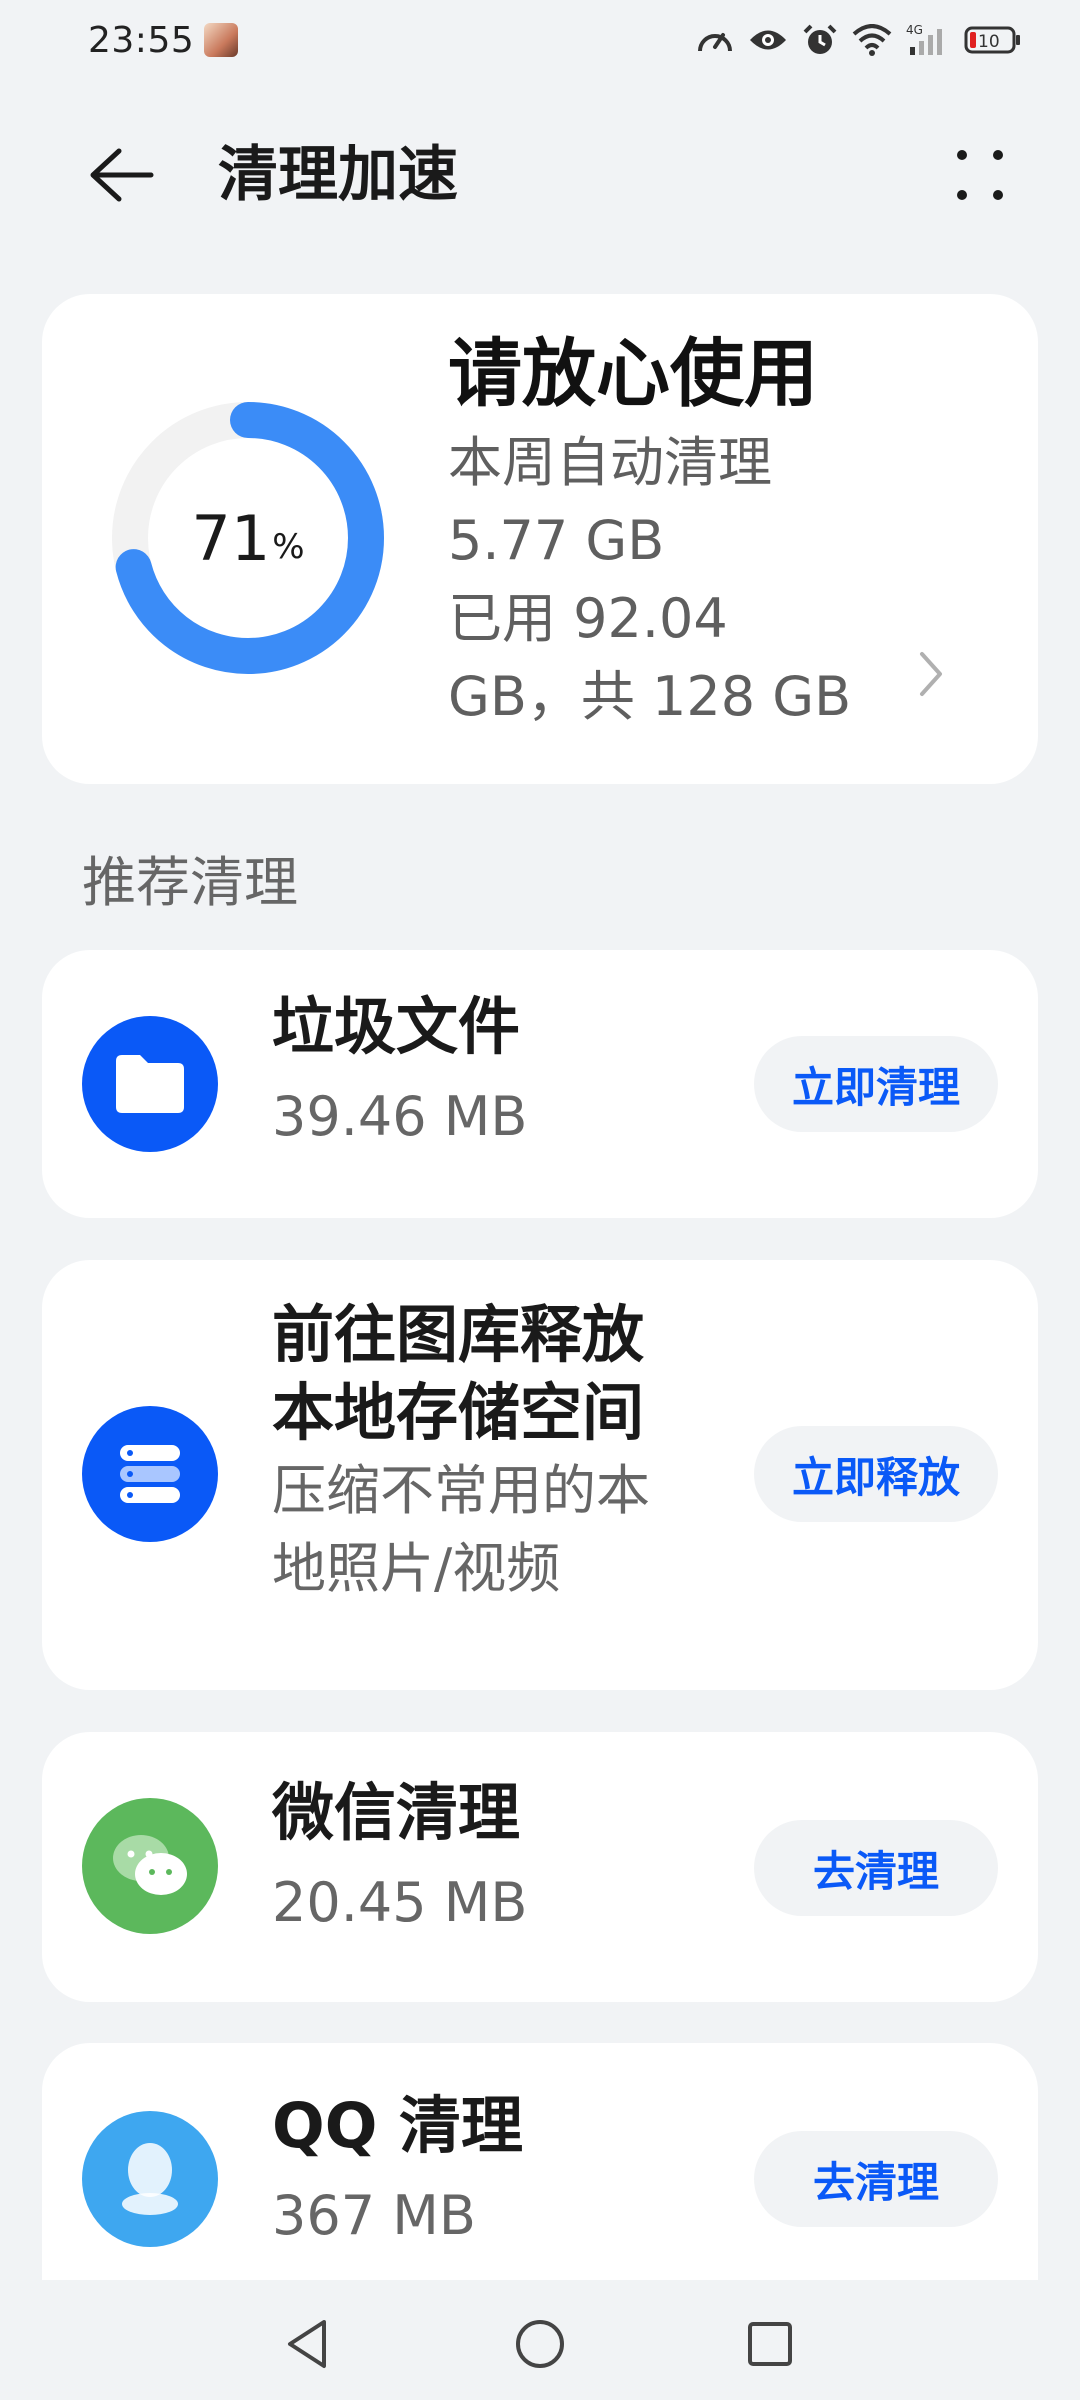 The width and height of the screenshot is (1080, 2400). What do you see at coordinates (400, 1902) in the screenshot?
I see `wechat-clean-size: 20.45 MB` at bounding box center [400, 1902].